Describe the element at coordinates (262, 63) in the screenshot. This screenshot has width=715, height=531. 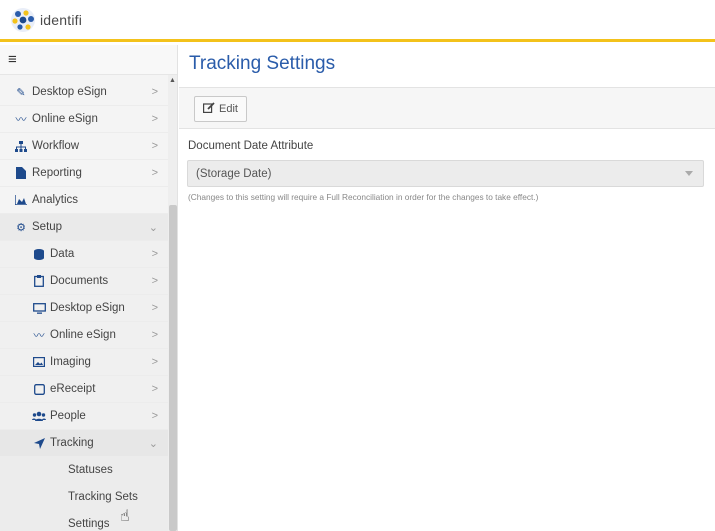
I see `page-title: Tracking Settings` at that location.